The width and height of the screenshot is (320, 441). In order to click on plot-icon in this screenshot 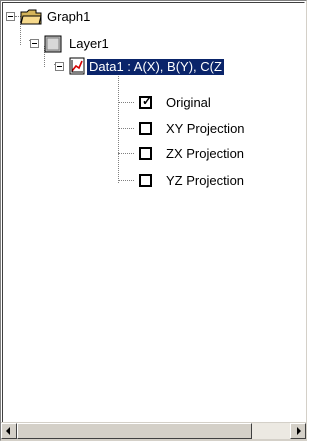, I will do `click(77, 66)`.